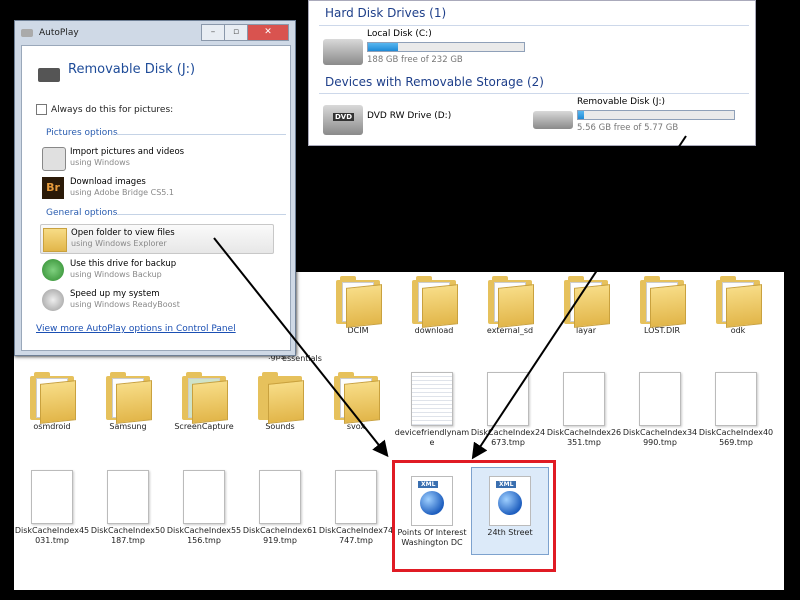  Describe the element at coordinates (579, 297) in the screenshot. I see `arrow-removable-disk-to-files` at that location.